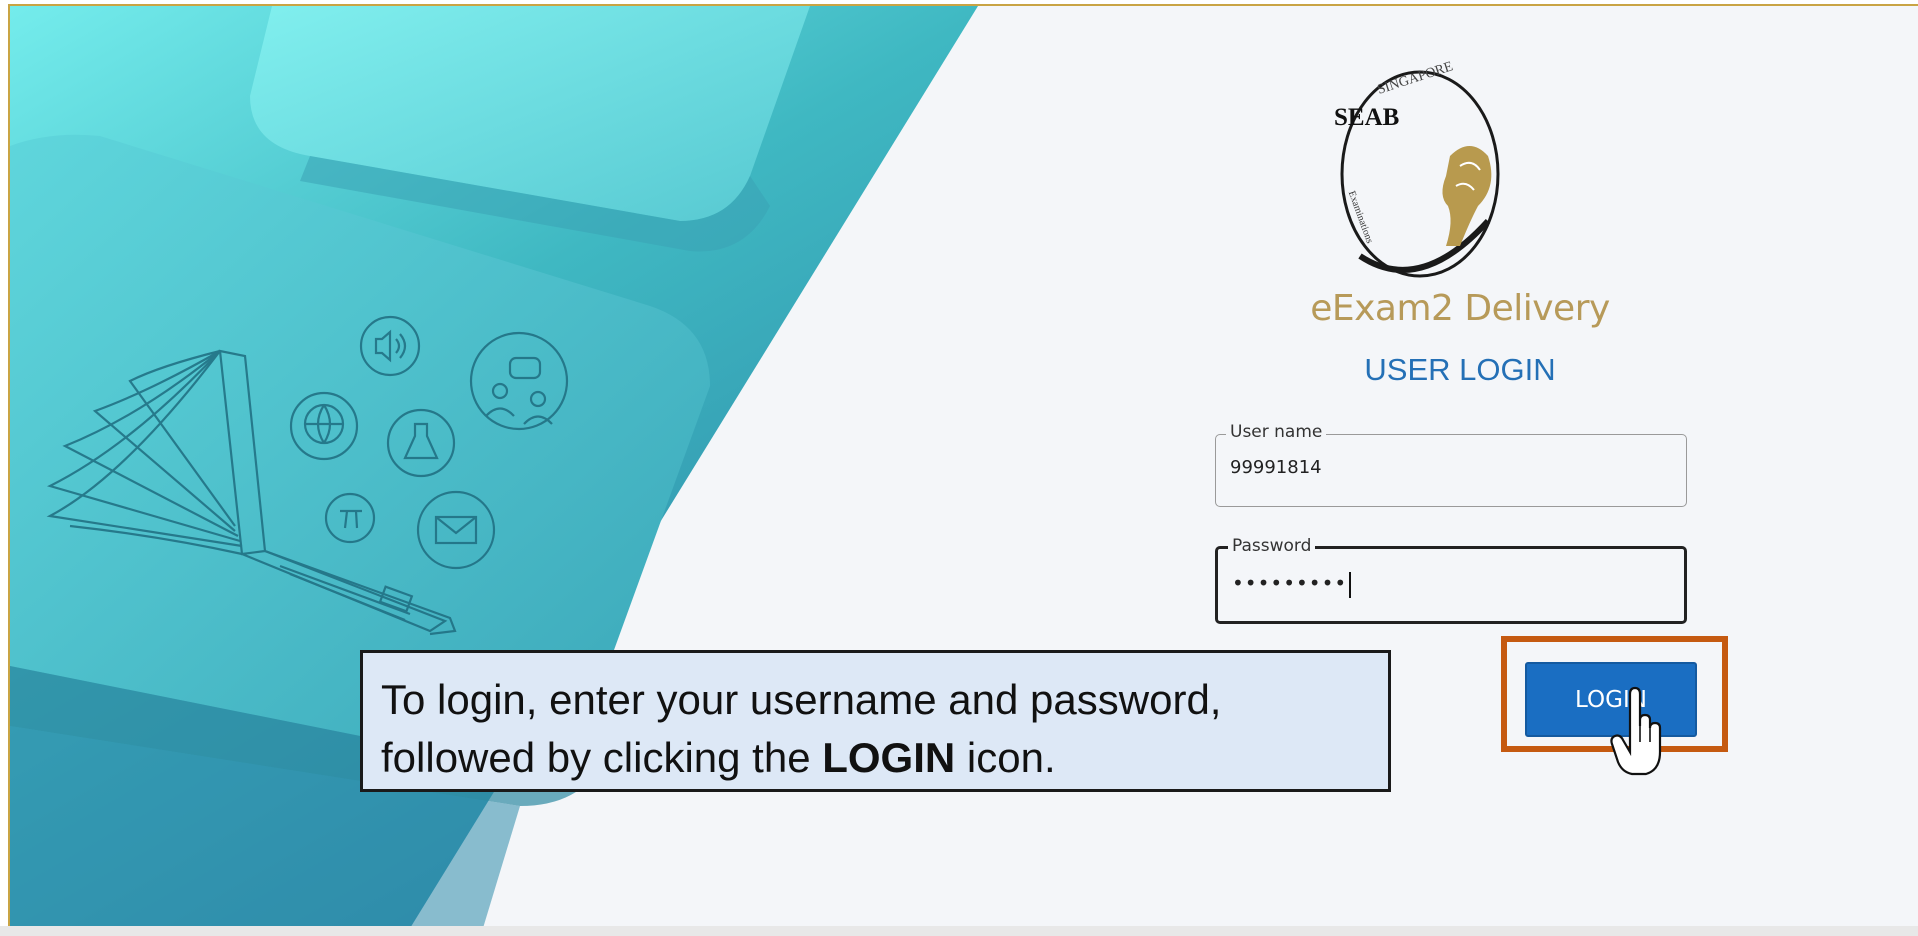 Image resolution: width=1918 pixels, height=936 pixels. Describe the element at coordinates (1636, 731) in the screenshot. I see `hand-pointer-icon` at that location.